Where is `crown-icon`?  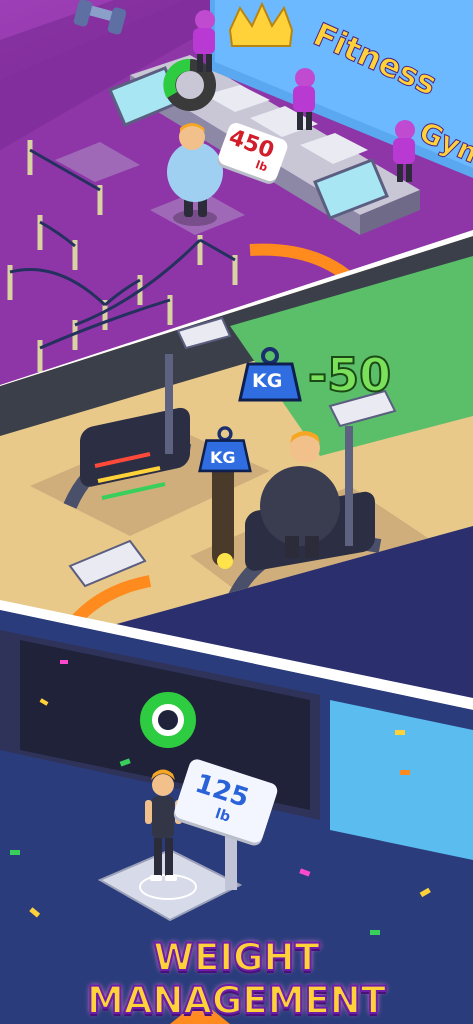
crown-icon is located at coordinates (261, 24).